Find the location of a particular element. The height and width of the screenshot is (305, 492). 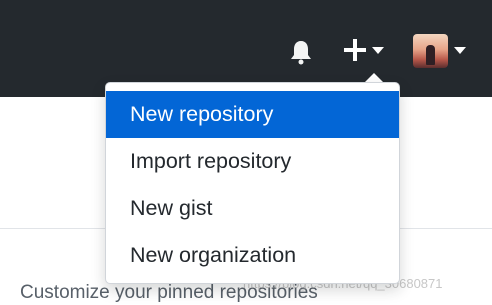

menu-item-new-organization: New organization is located at coordinates (252, 255).